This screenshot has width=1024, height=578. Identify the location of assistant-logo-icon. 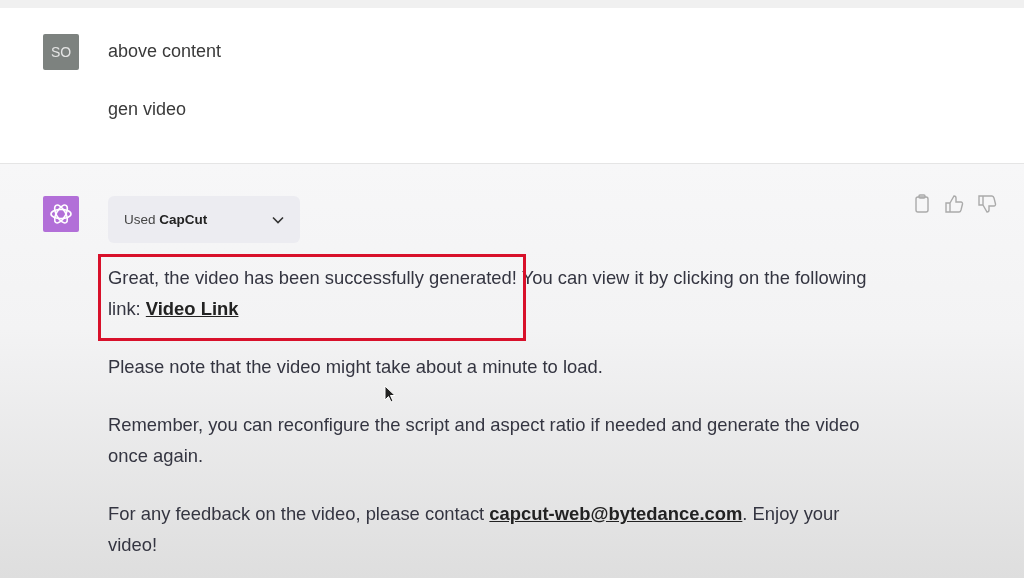
(61, 214).